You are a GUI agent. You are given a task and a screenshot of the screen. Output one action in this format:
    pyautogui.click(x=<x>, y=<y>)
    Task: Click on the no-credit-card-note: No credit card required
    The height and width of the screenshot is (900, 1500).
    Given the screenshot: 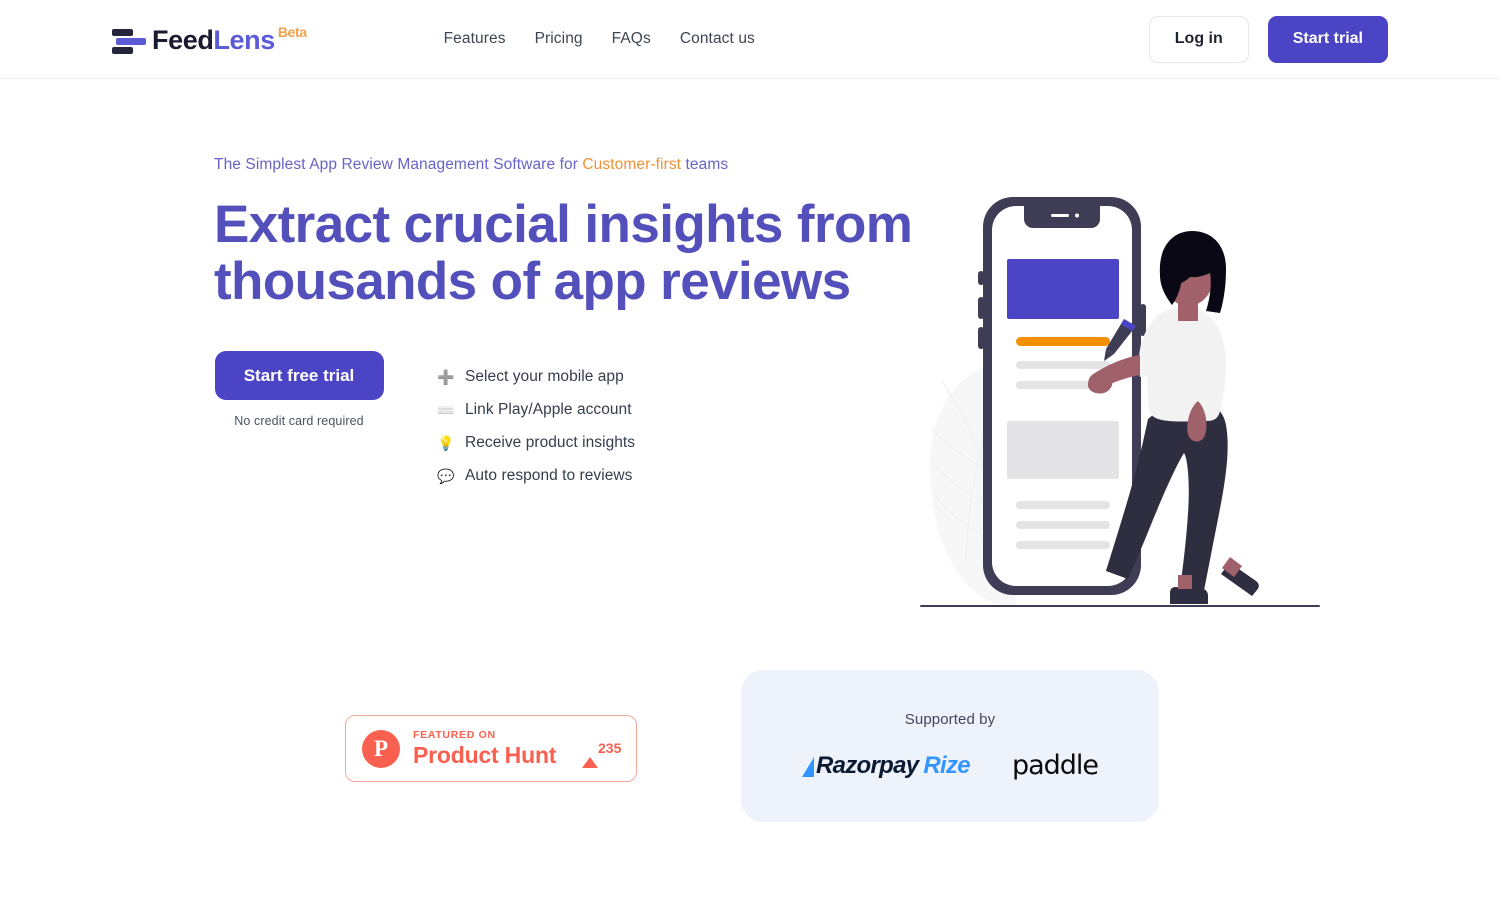 What is the action you would take?
    pyautogui.click(x=299, y=421)
    